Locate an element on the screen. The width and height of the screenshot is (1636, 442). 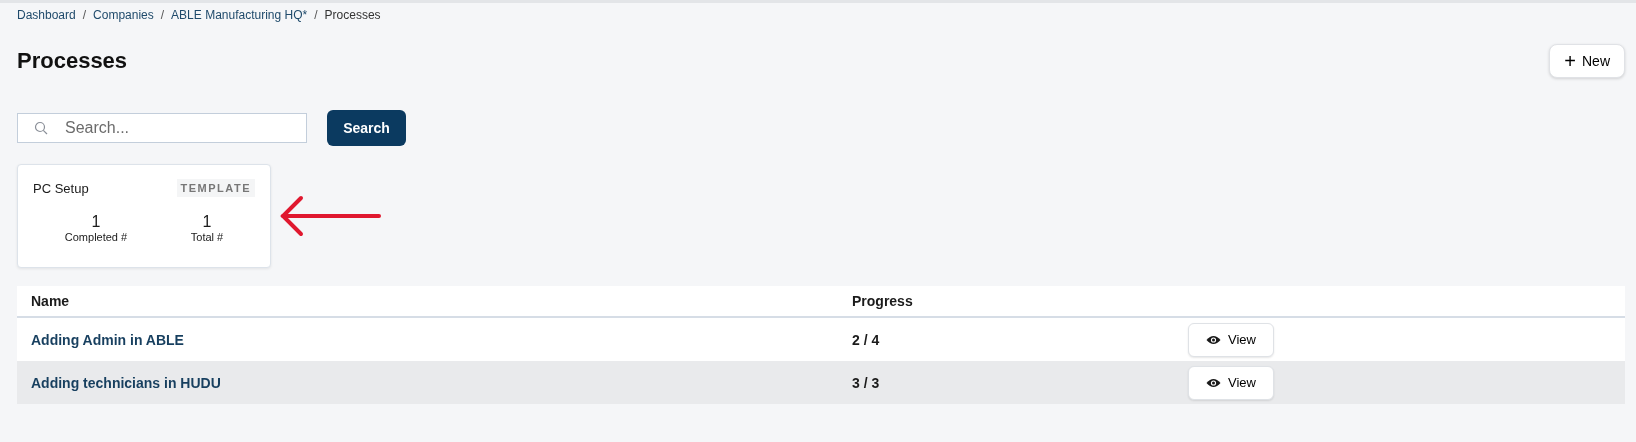
progress-text: 3 / 3 is located at coordinates (866, 382).